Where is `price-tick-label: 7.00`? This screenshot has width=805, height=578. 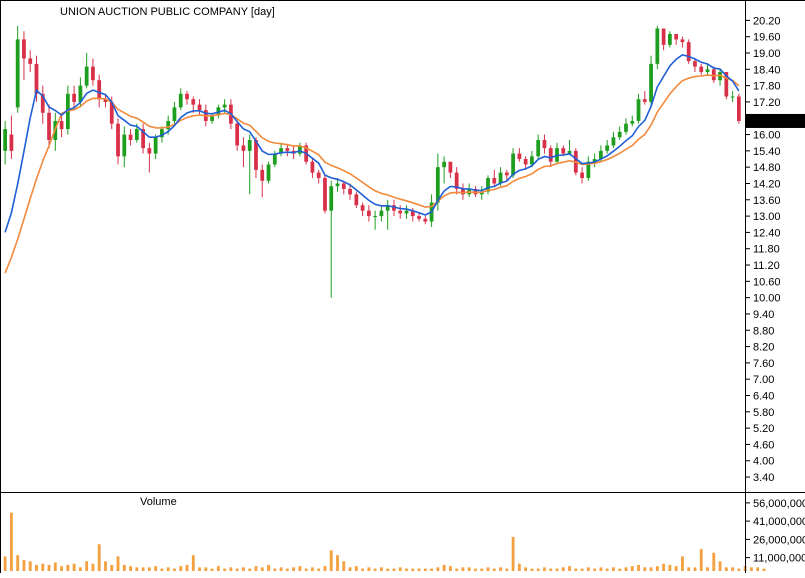
price-tick-label: 7.00 is located at coordinates (763, 380).